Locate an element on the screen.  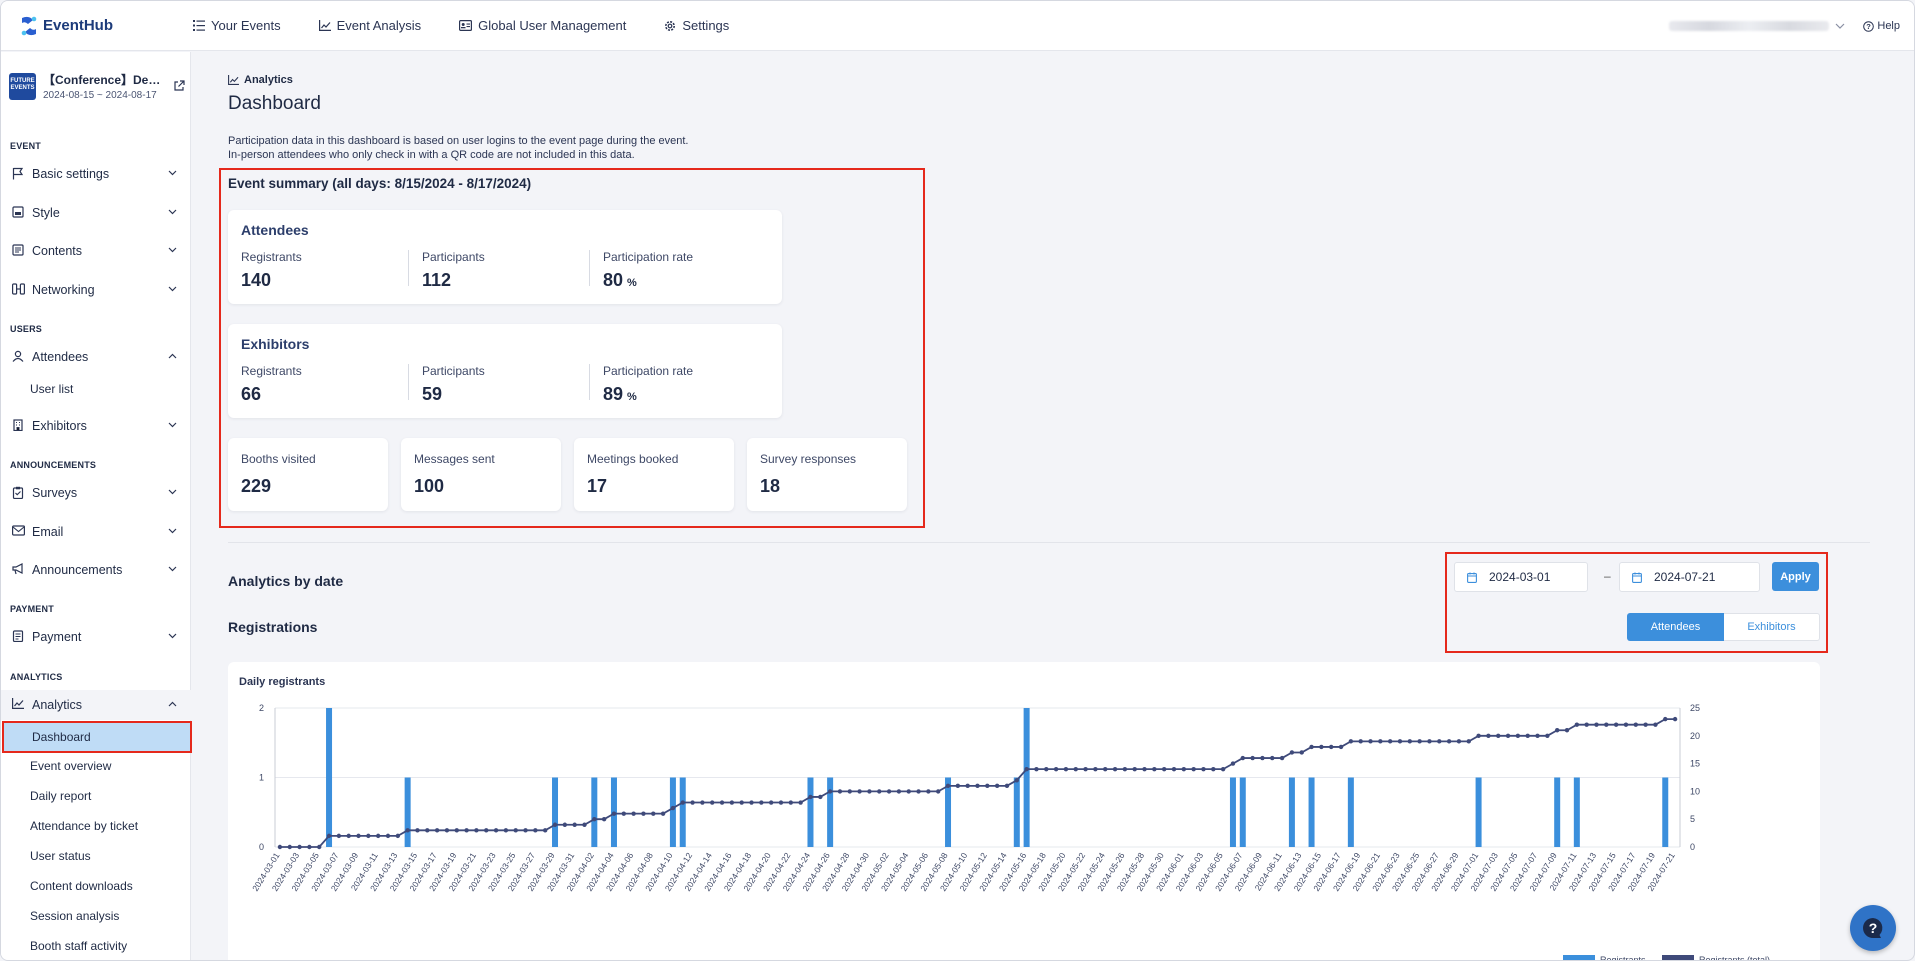
page-title: Dashboard is located at coordinates (274, 103).